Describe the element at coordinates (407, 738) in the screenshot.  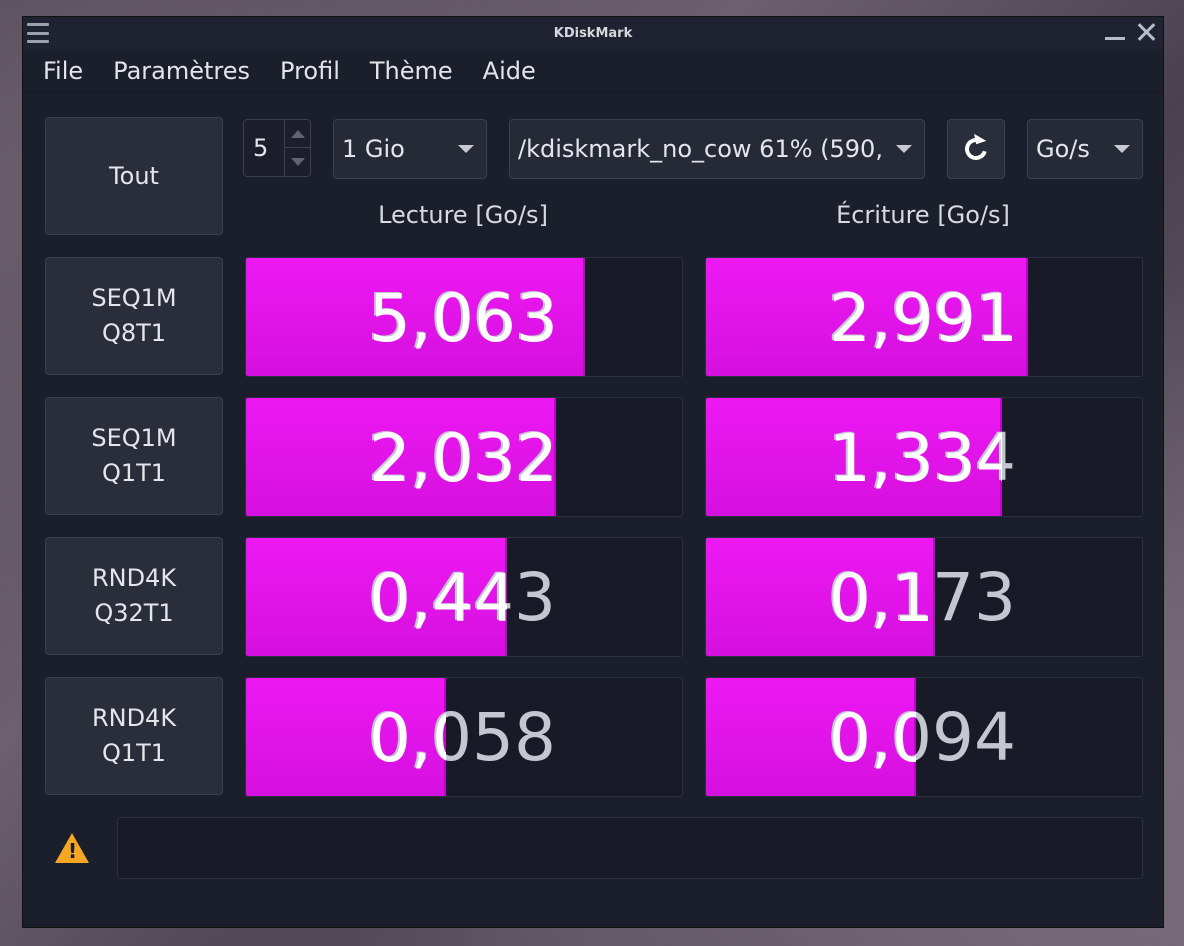
I see `read-result-value-overlay: 0,058` at that location.